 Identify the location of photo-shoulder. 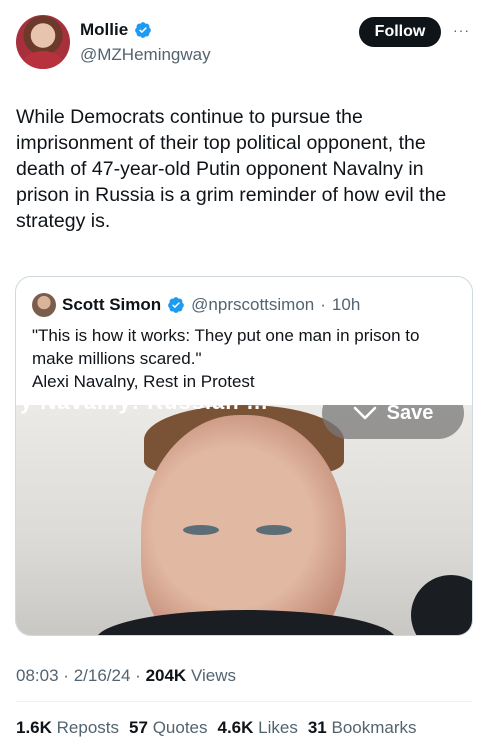
(441, 605).